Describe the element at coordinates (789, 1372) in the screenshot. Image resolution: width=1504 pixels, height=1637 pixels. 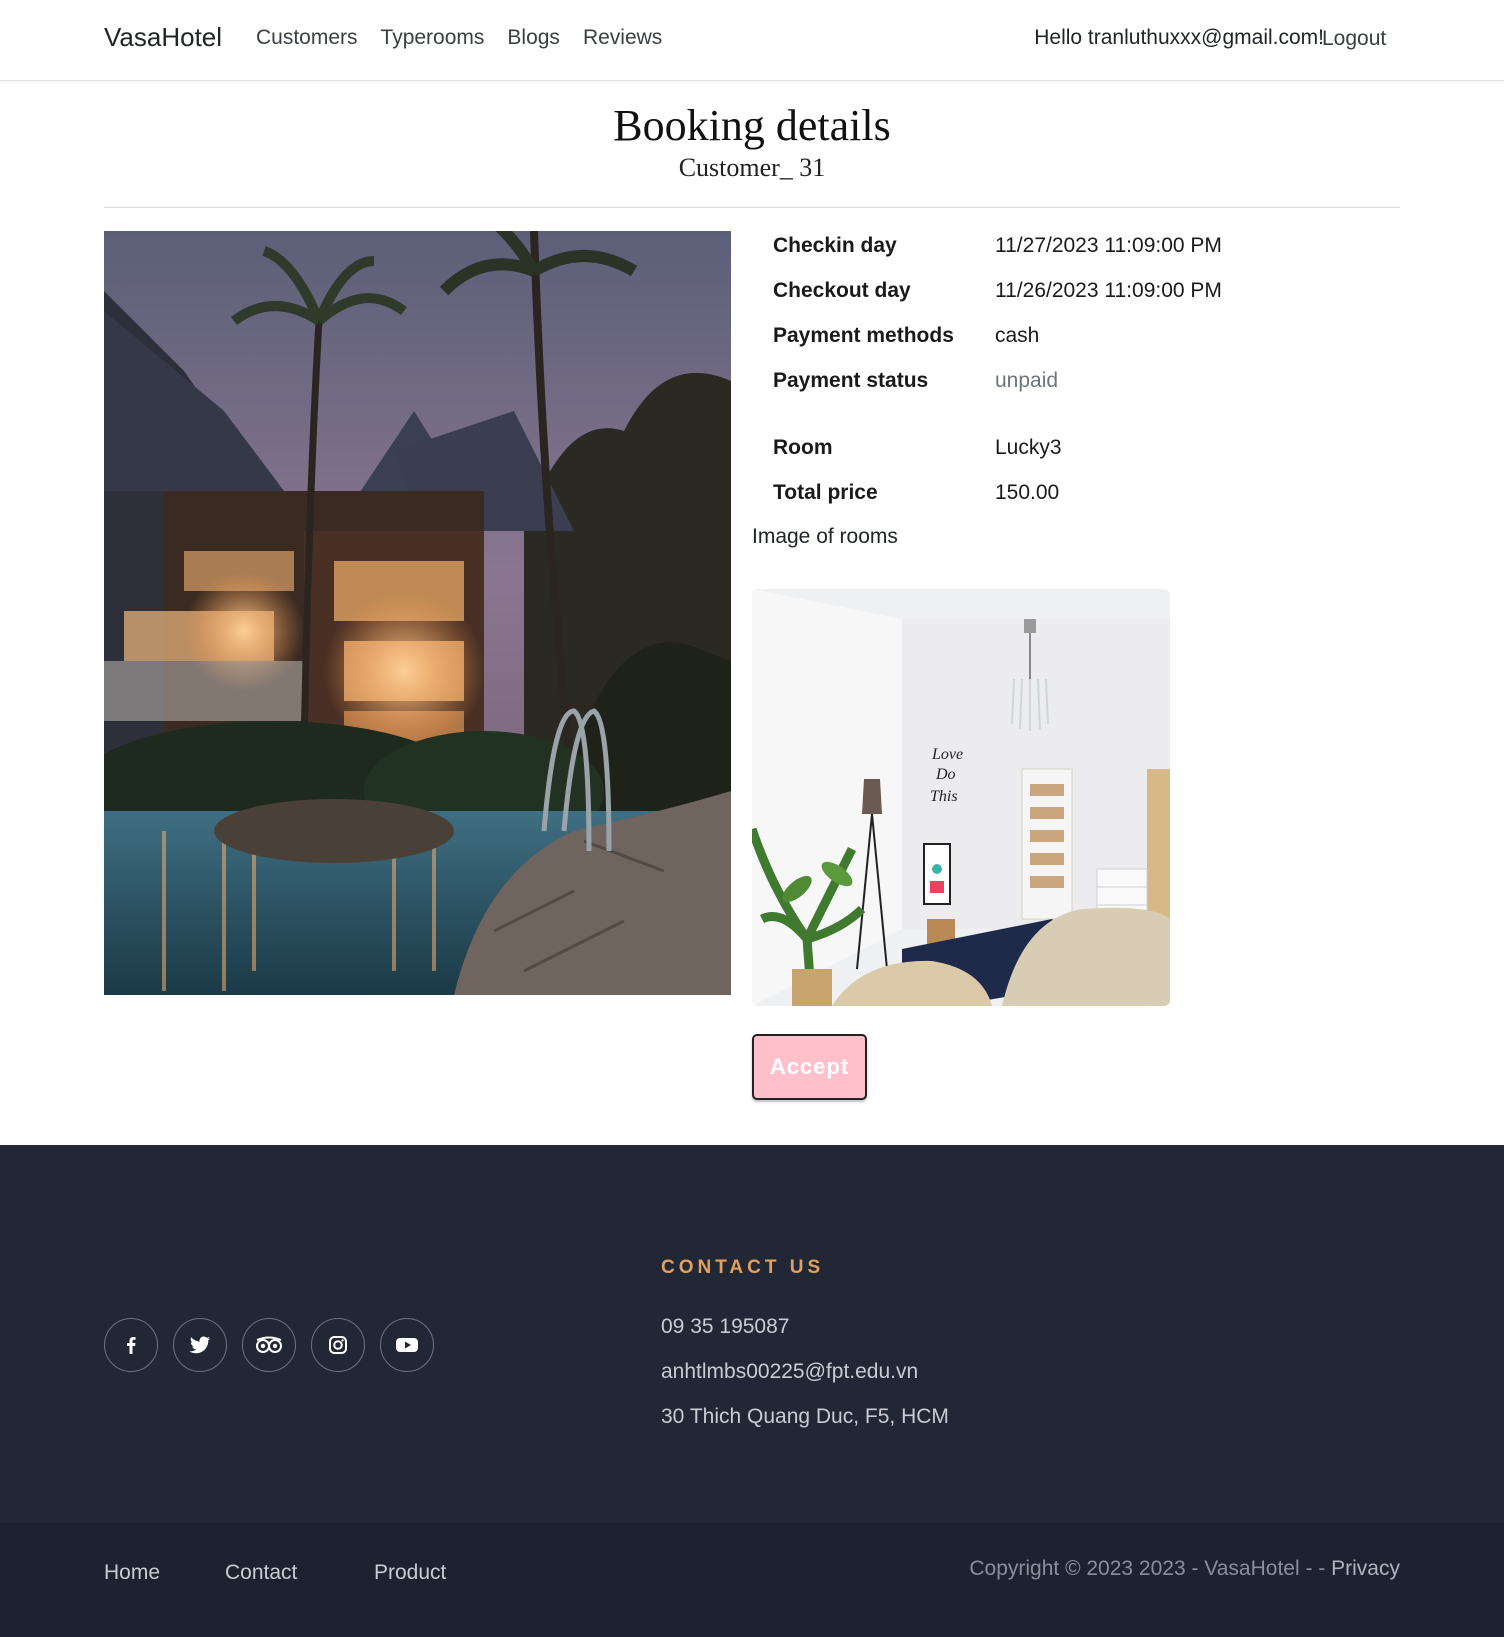
I see `contact-email: anhtlmbs00225@fpt.edu.vn` at that location.